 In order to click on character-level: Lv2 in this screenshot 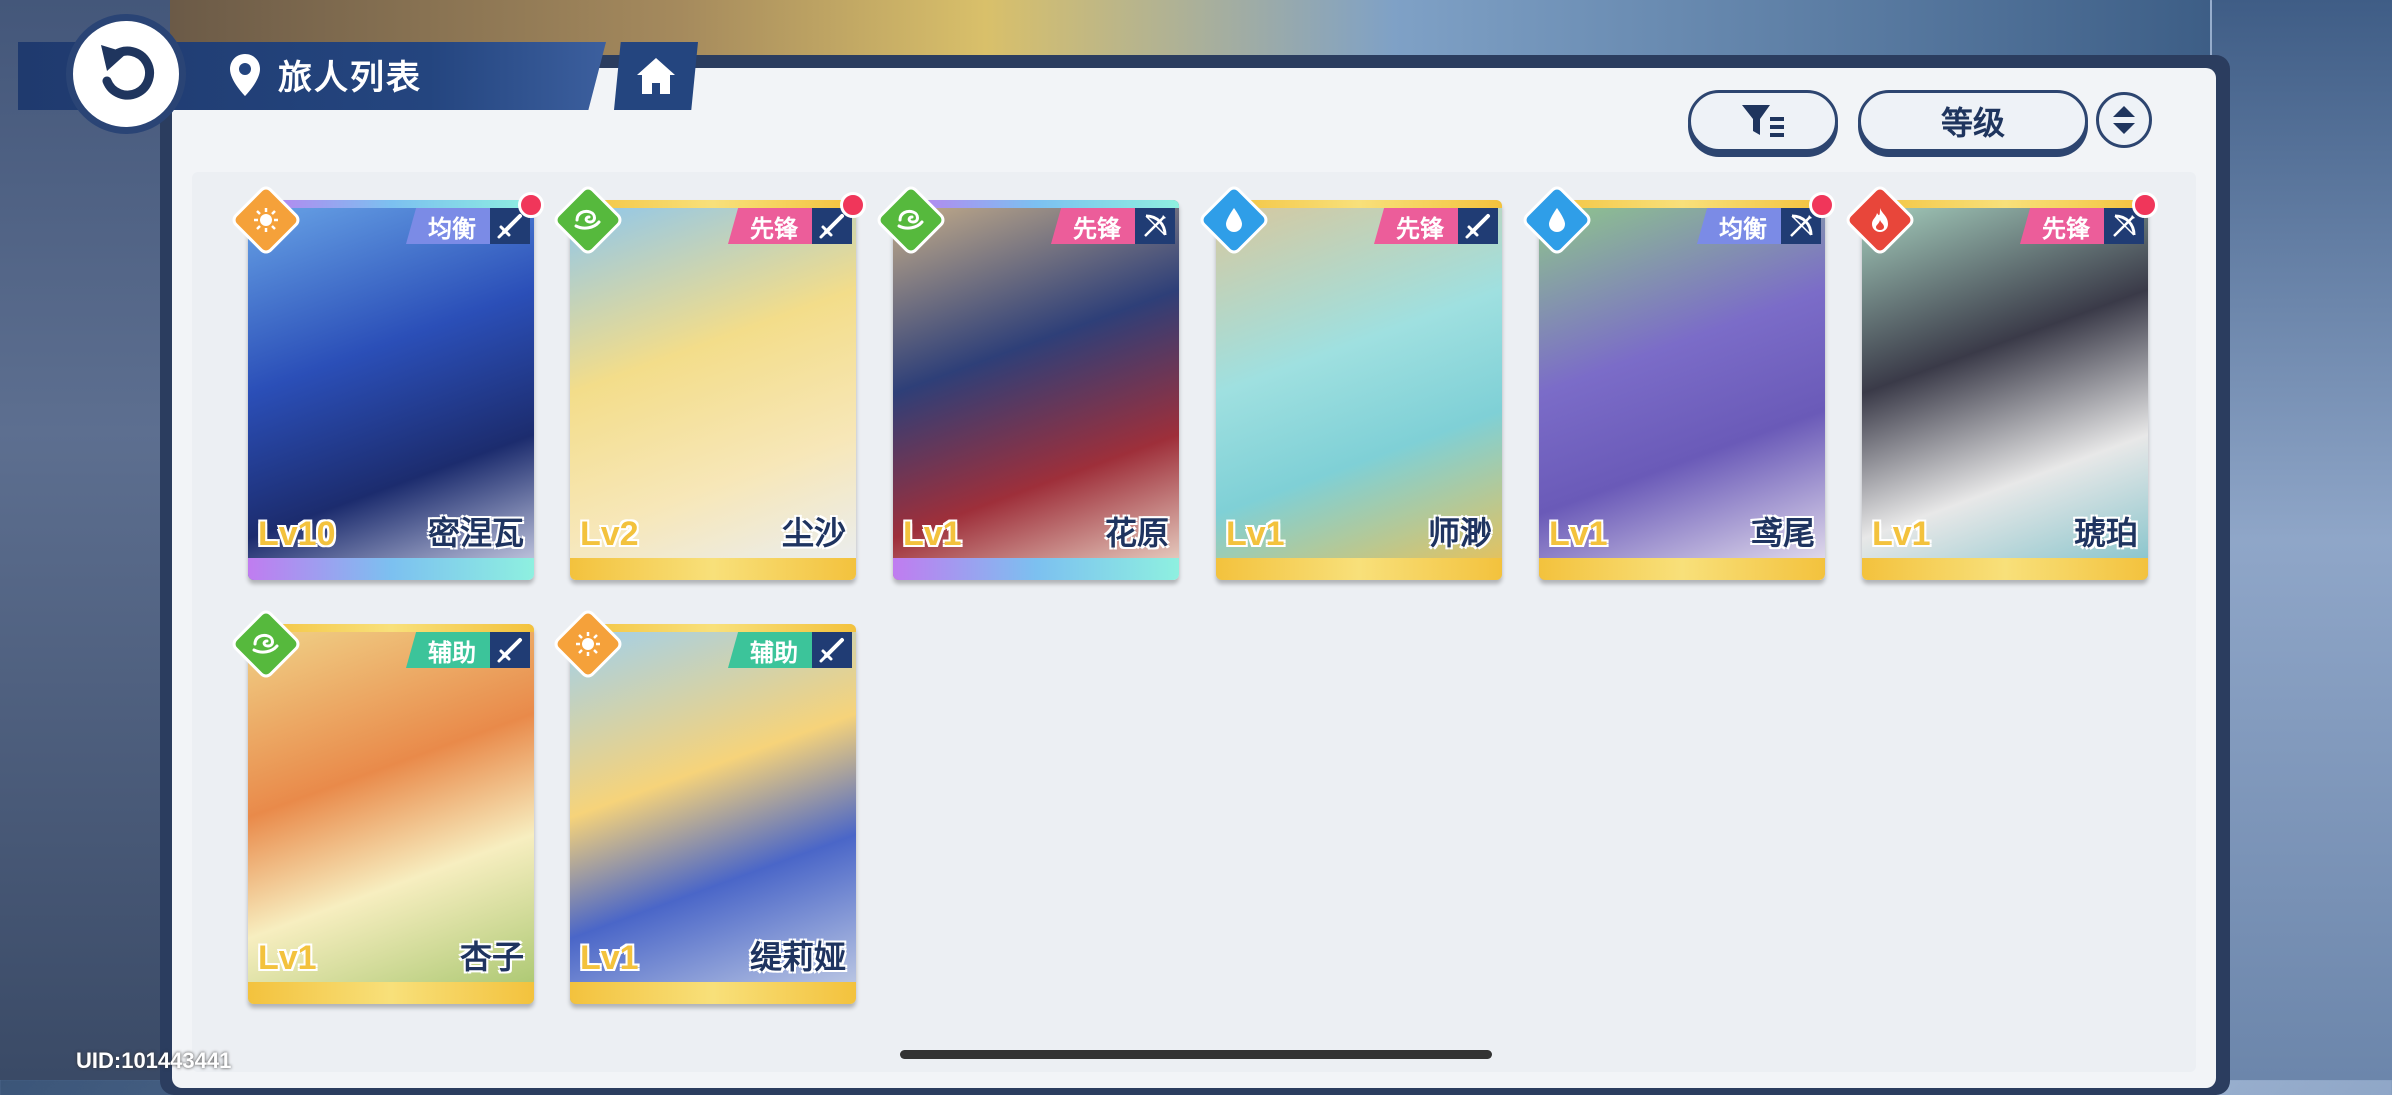, I will do `click(609, 534)`.